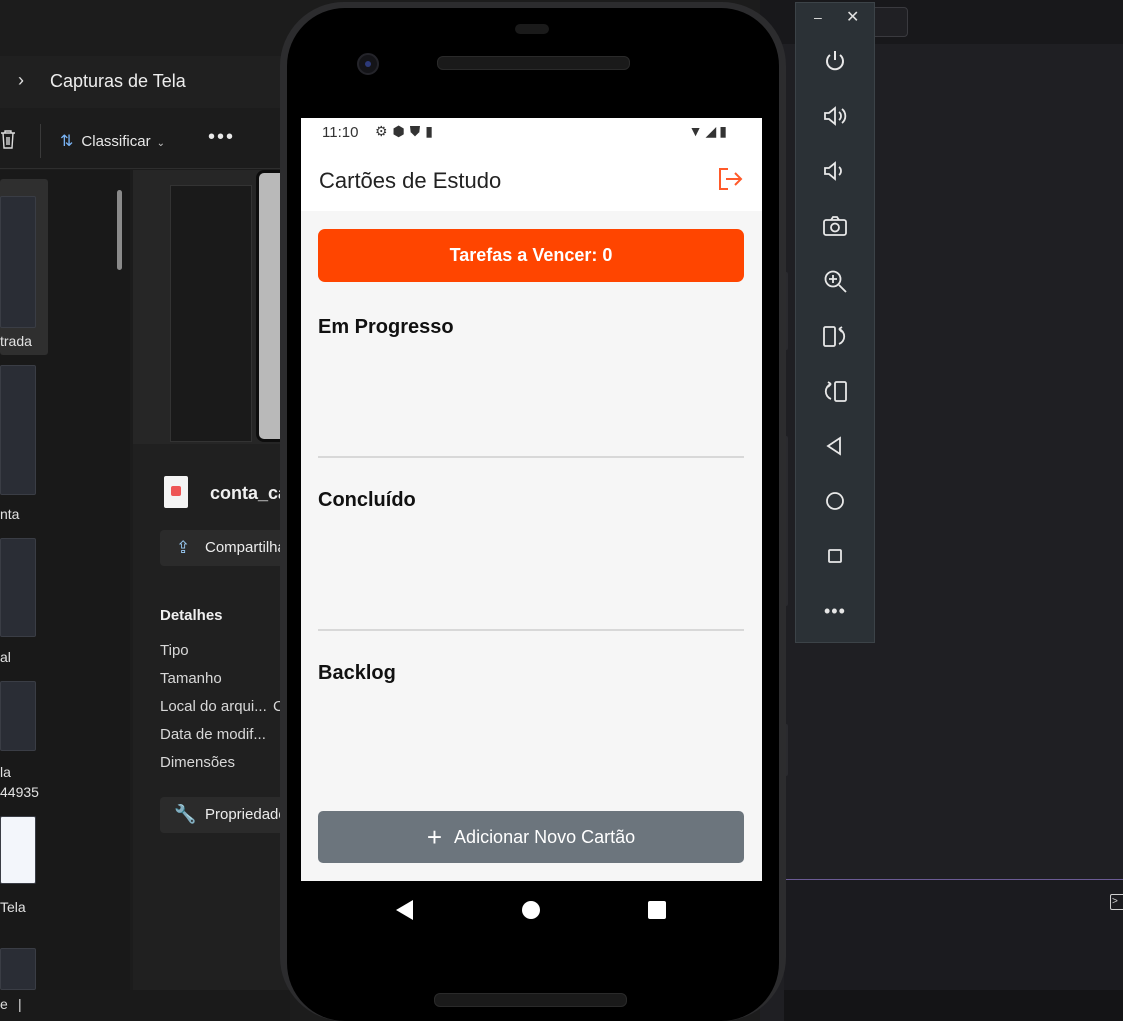 The image size is (1123, 1021). What do you see at coordinates (835, 501) in the screenshot?
I see `home-icon` at bounding box center [835, 501].